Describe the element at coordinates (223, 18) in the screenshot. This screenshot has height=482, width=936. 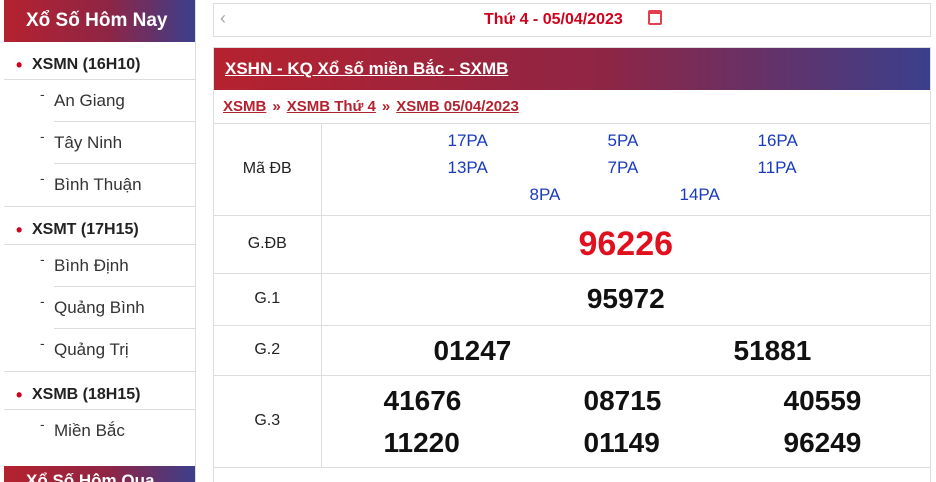
I see `chevron-left-icon: ‹` at that location.